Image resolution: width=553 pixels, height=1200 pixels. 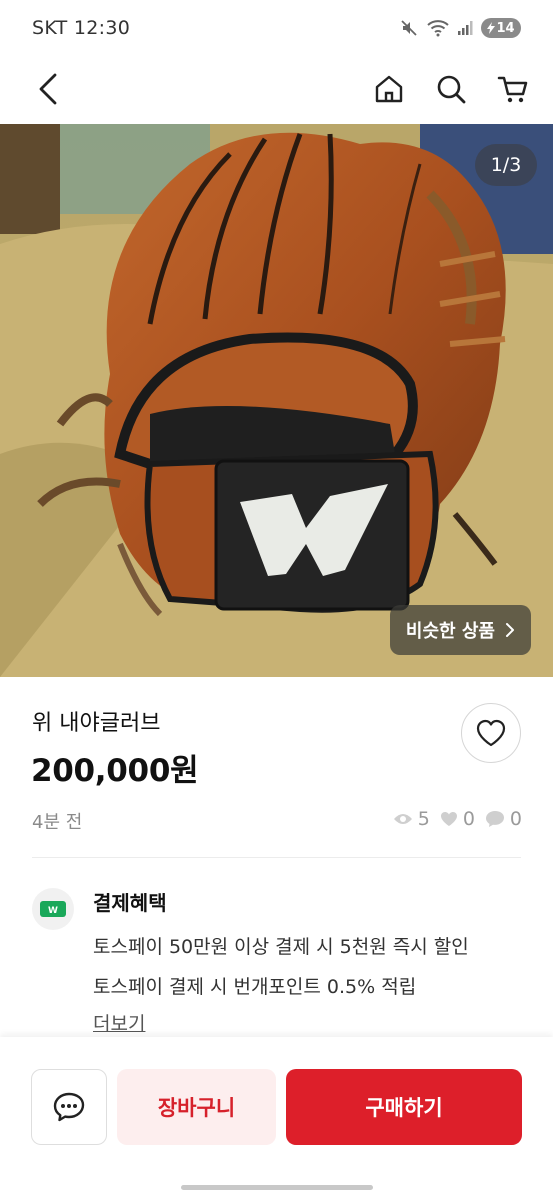 What do you see at coordinates (276, 857) in the screenshot?
I see `divider` at bounding box center [276, 857].